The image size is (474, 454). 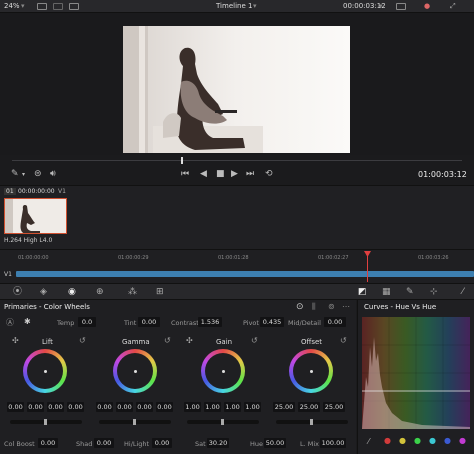 What do you see at coordinates (58, 6) in the screenshot?
I see `cinema-mode-icon` at bounding box center [58, 6].